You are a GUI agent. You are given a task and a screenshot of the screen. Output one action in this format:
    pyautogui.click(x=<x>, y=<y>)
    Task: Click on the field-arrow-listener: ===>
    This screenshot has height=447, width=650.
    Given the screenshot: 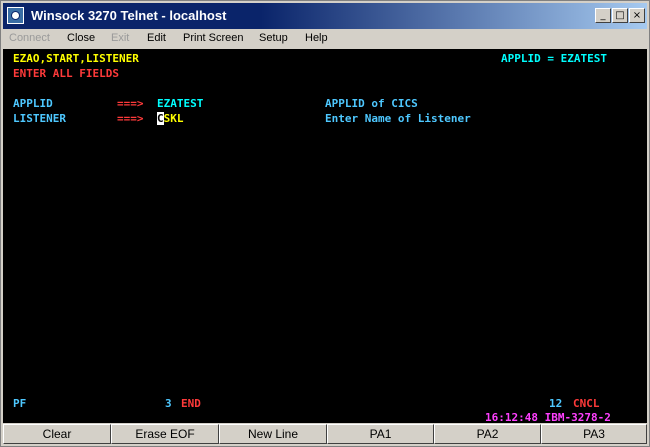 What is the action you would take?
    pyautogui.click(x=130, y=118)
    